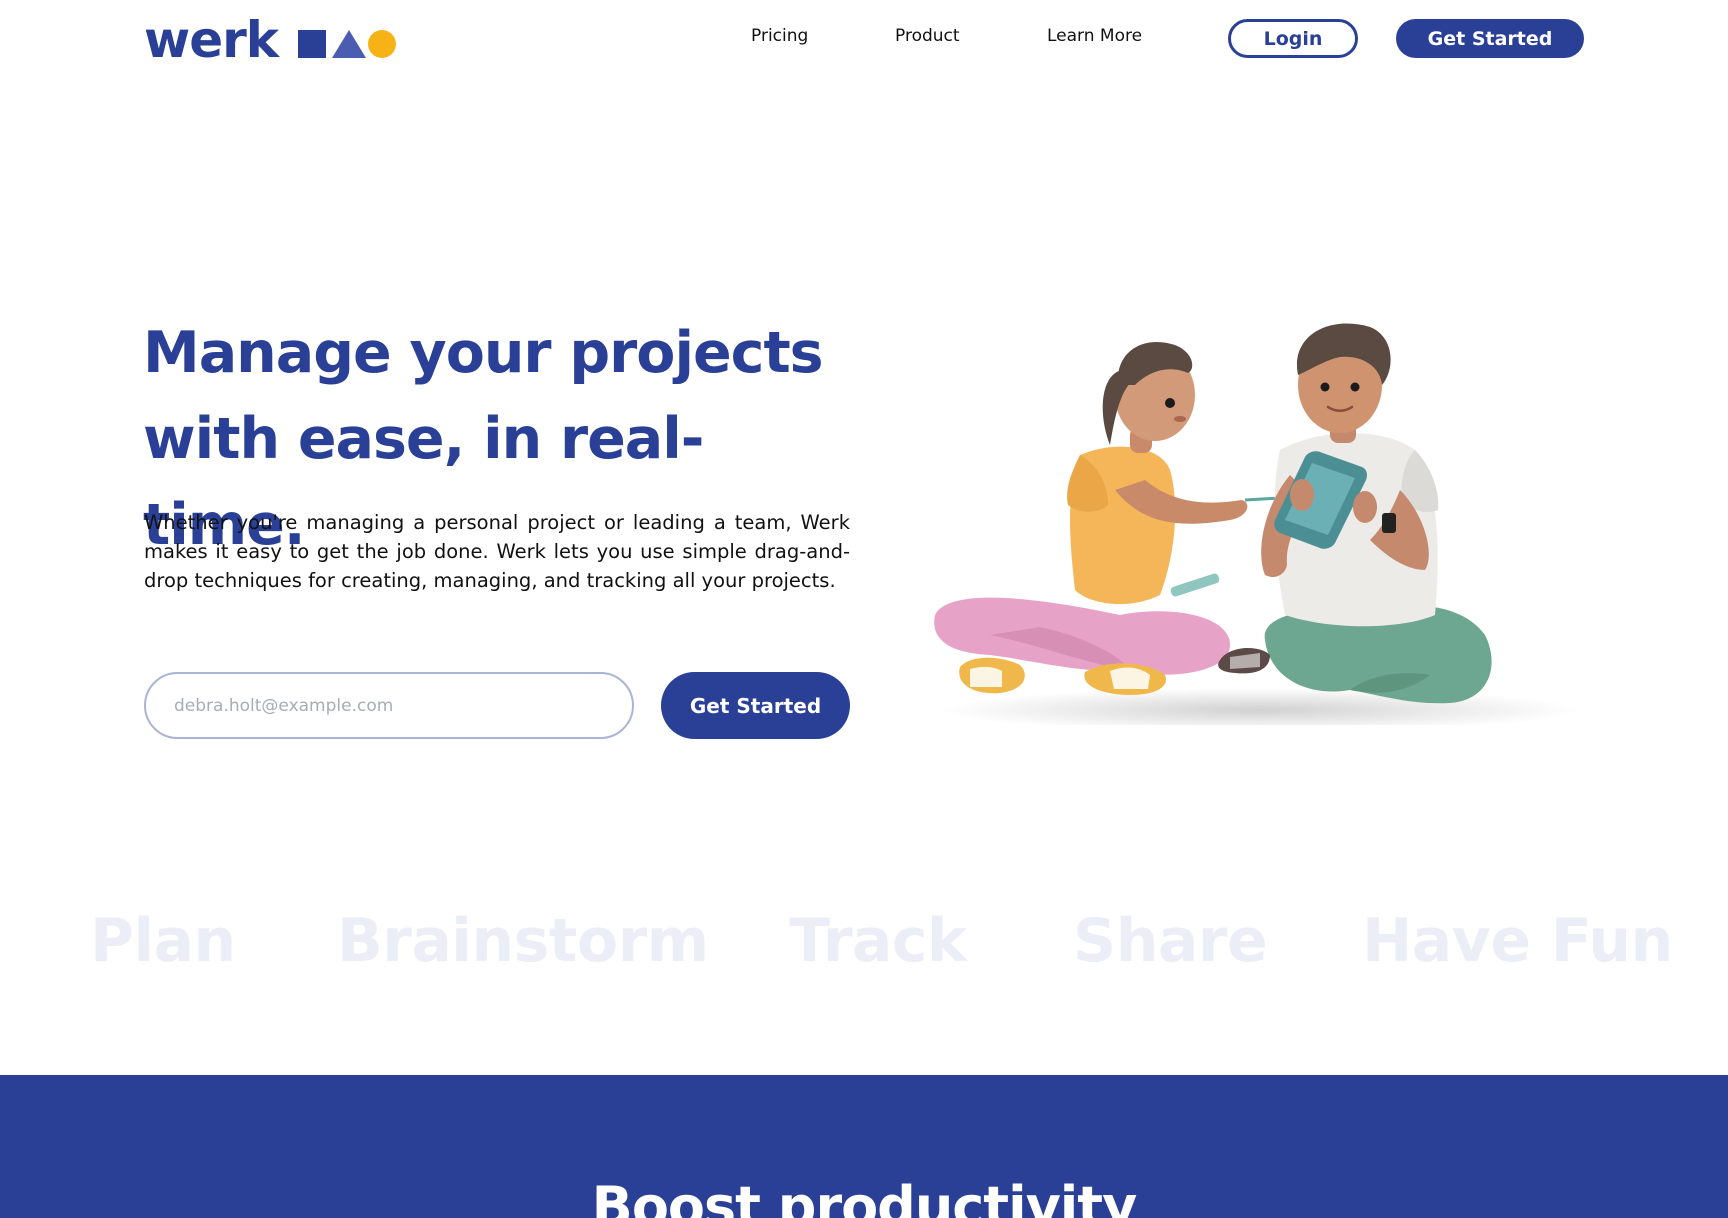  Describe the element at coordinates (312, 44) in the screenshot. I see `square-icon` at that location.